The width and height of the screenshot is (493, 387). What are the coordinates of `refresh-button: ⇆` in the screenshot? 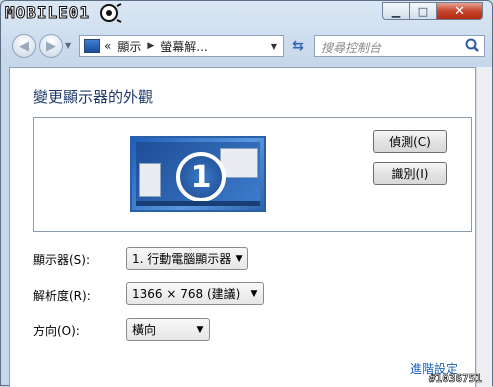 It's located at (298, 46).